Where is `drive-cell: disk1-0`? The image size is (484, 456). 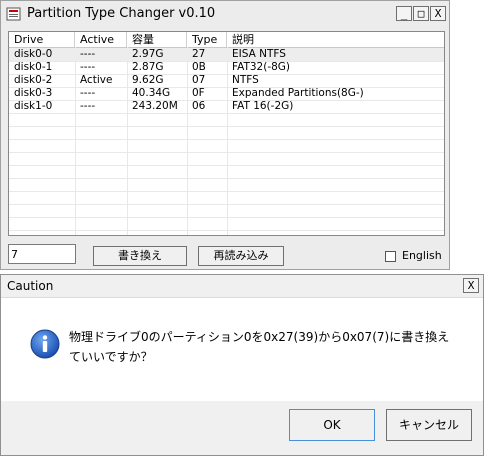
drive-cell: disk1-0 is located at coordinates (33, 106).